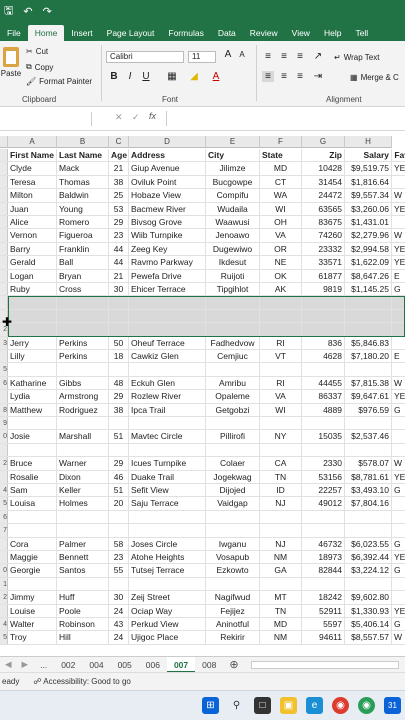  What do you see at coordinates (119, 543) in the screenshot?
I see `cell: 58` at bounding box center [119, 543].